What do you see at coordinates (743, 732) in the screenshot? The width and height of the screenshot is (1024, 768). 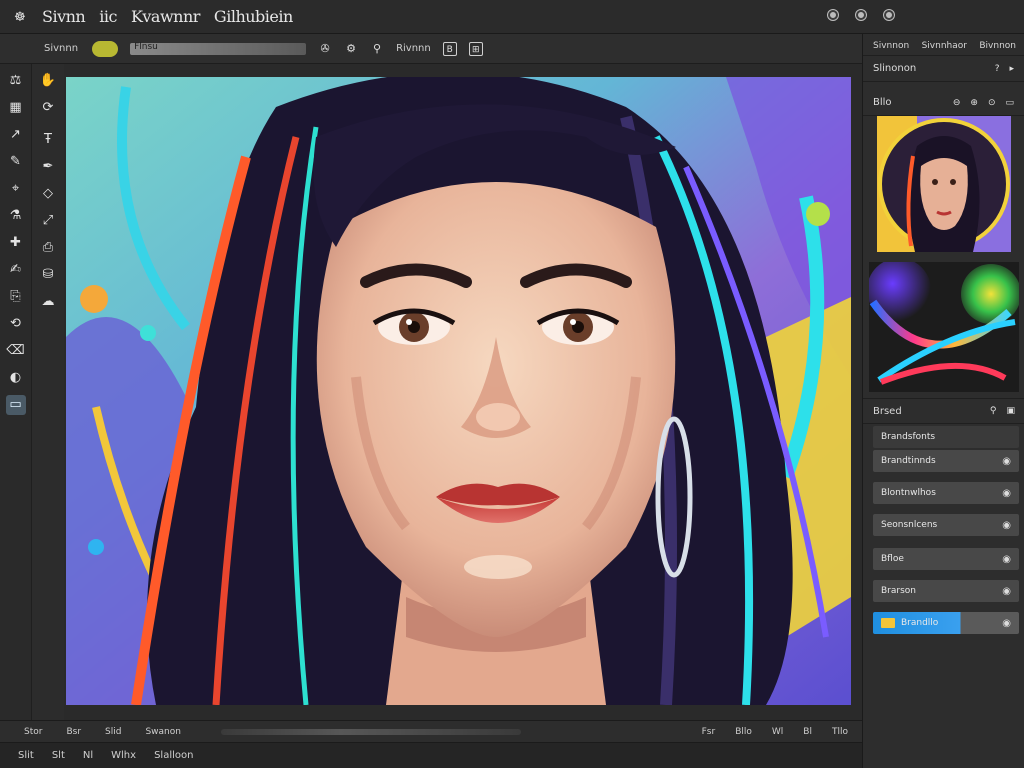 I see `status-right-2: Bllo` at bounding box center [743, 732].